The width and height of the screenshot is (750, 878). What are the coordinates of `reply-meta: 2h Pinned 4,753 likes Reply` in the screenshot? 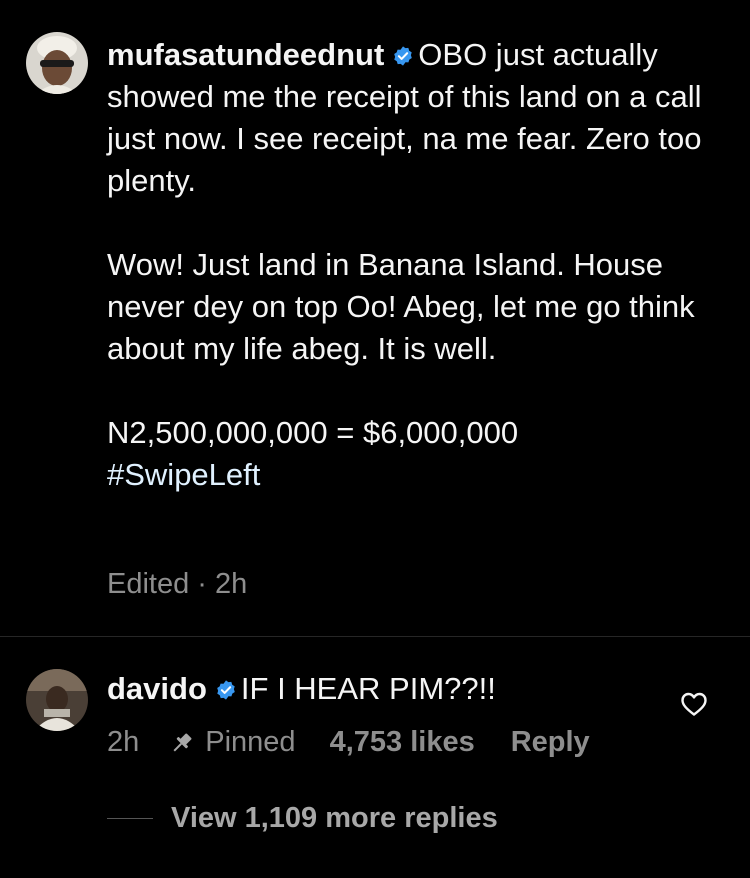 It's located at (348, 742).